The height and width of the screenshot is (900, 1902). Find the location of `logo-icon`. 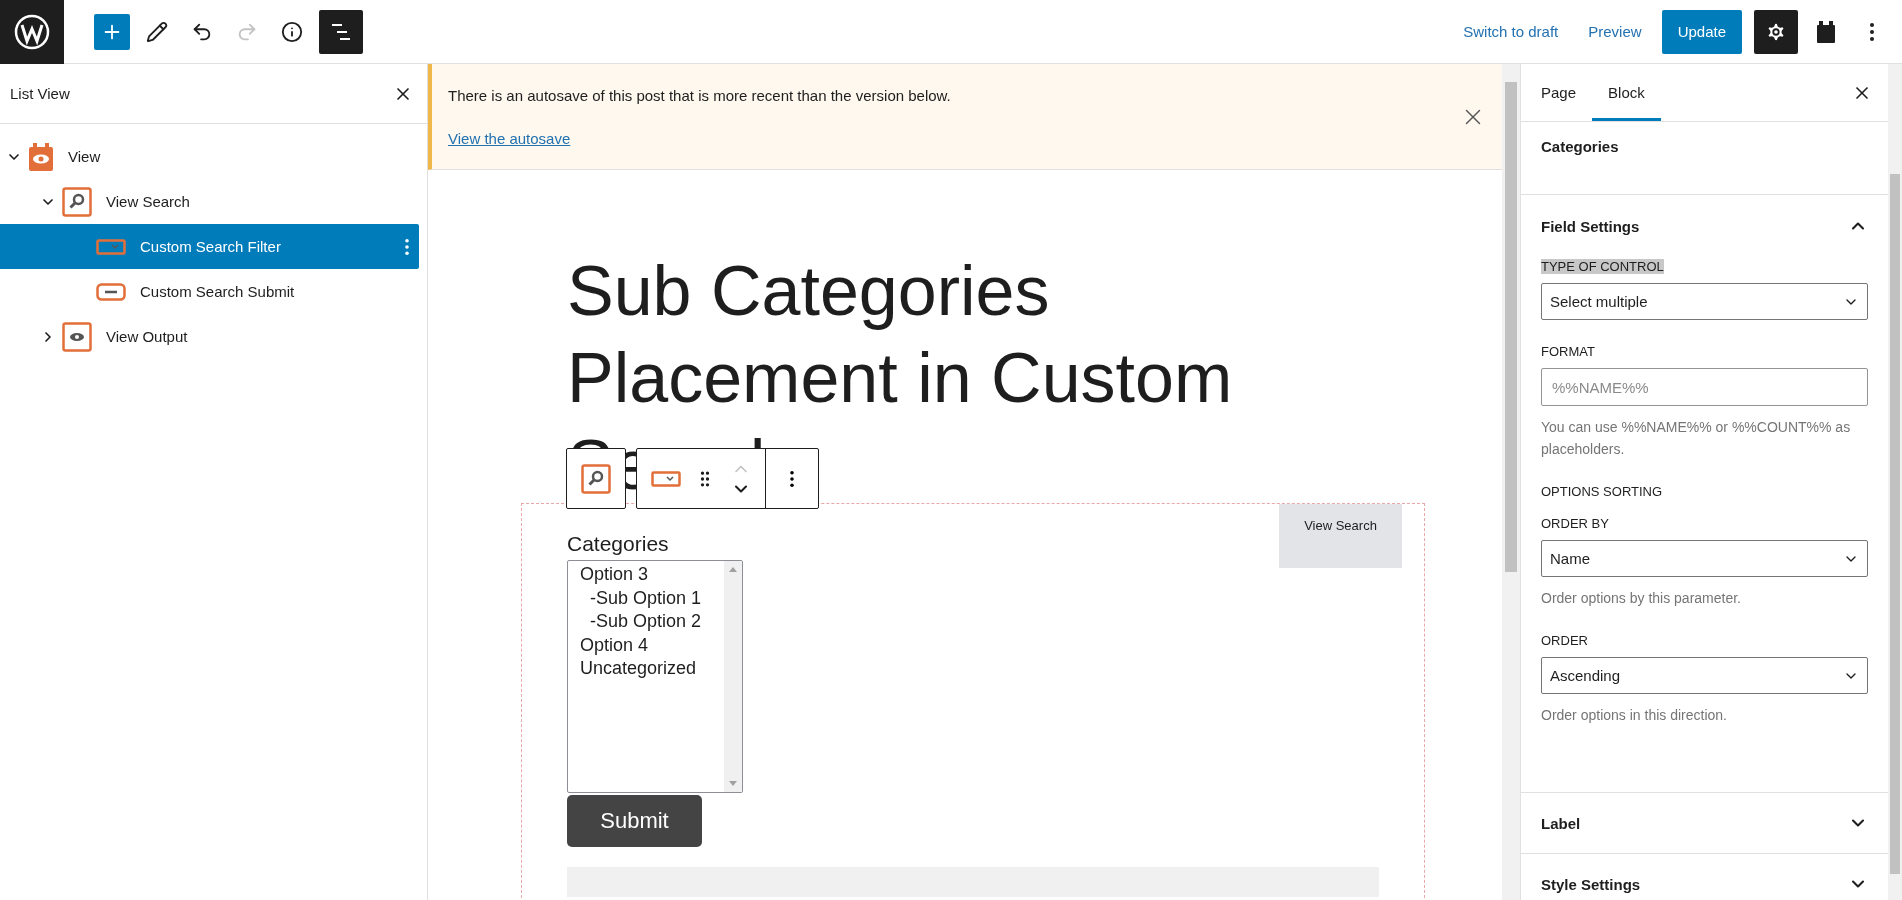

logo-icon is located at coordinates (32, 31).